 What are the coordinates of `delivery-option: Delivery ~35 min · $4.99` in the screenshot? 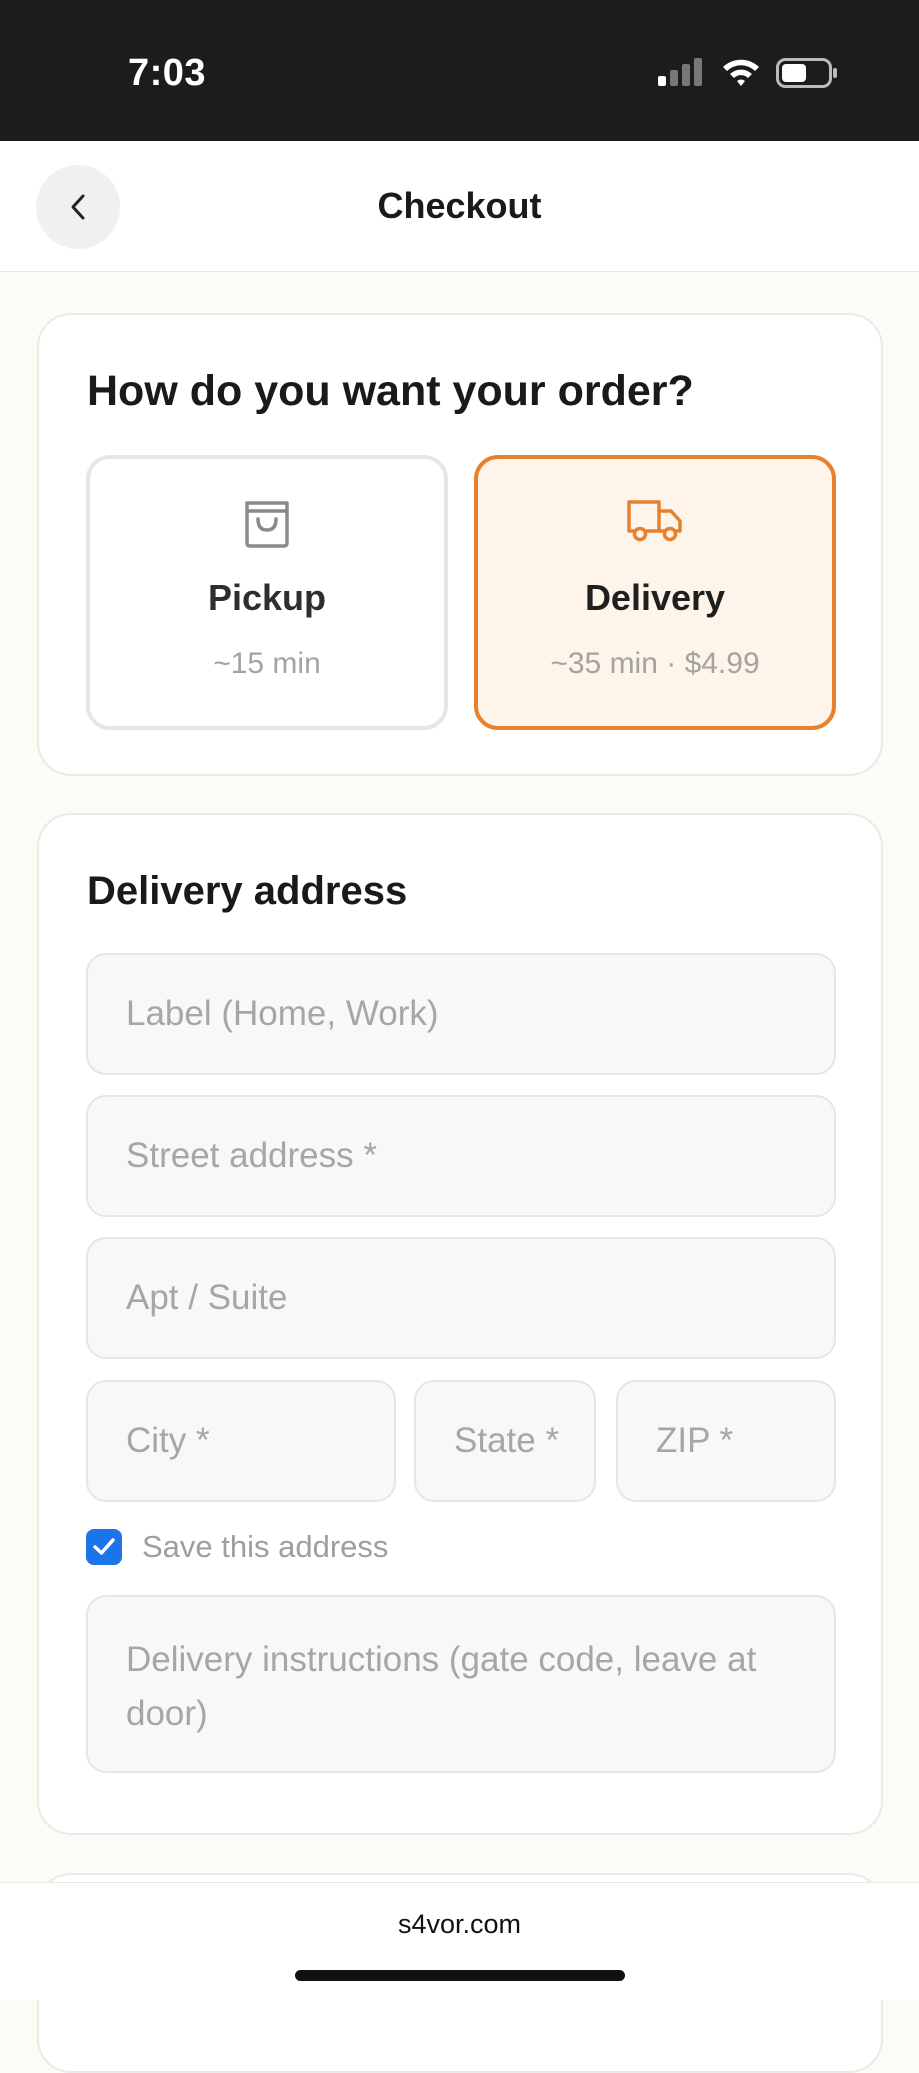 It's located at (655, 592).